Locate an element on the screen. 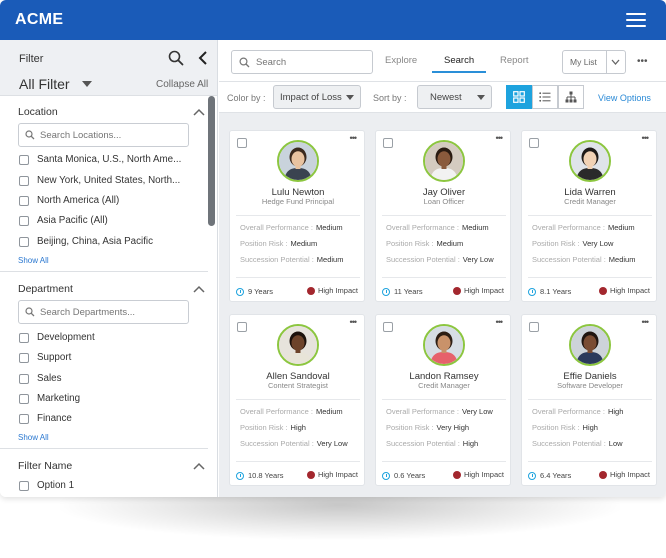 The width and height of the screenshot is (666, 558). grid-view-button is located at coordinates (519, 97).